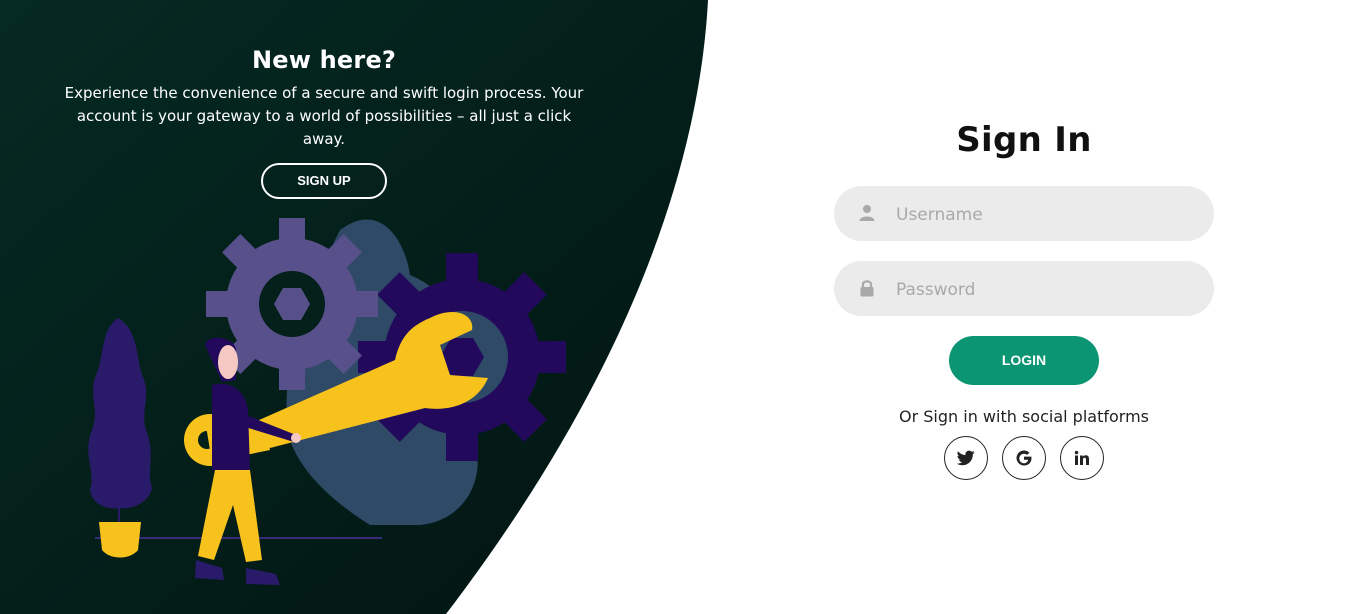 This screenshot has width=1366, height=614. Describe the element at coordinates (324, 181) in the screenshot. I see `sign-up-button: SIGN UP` at that location.